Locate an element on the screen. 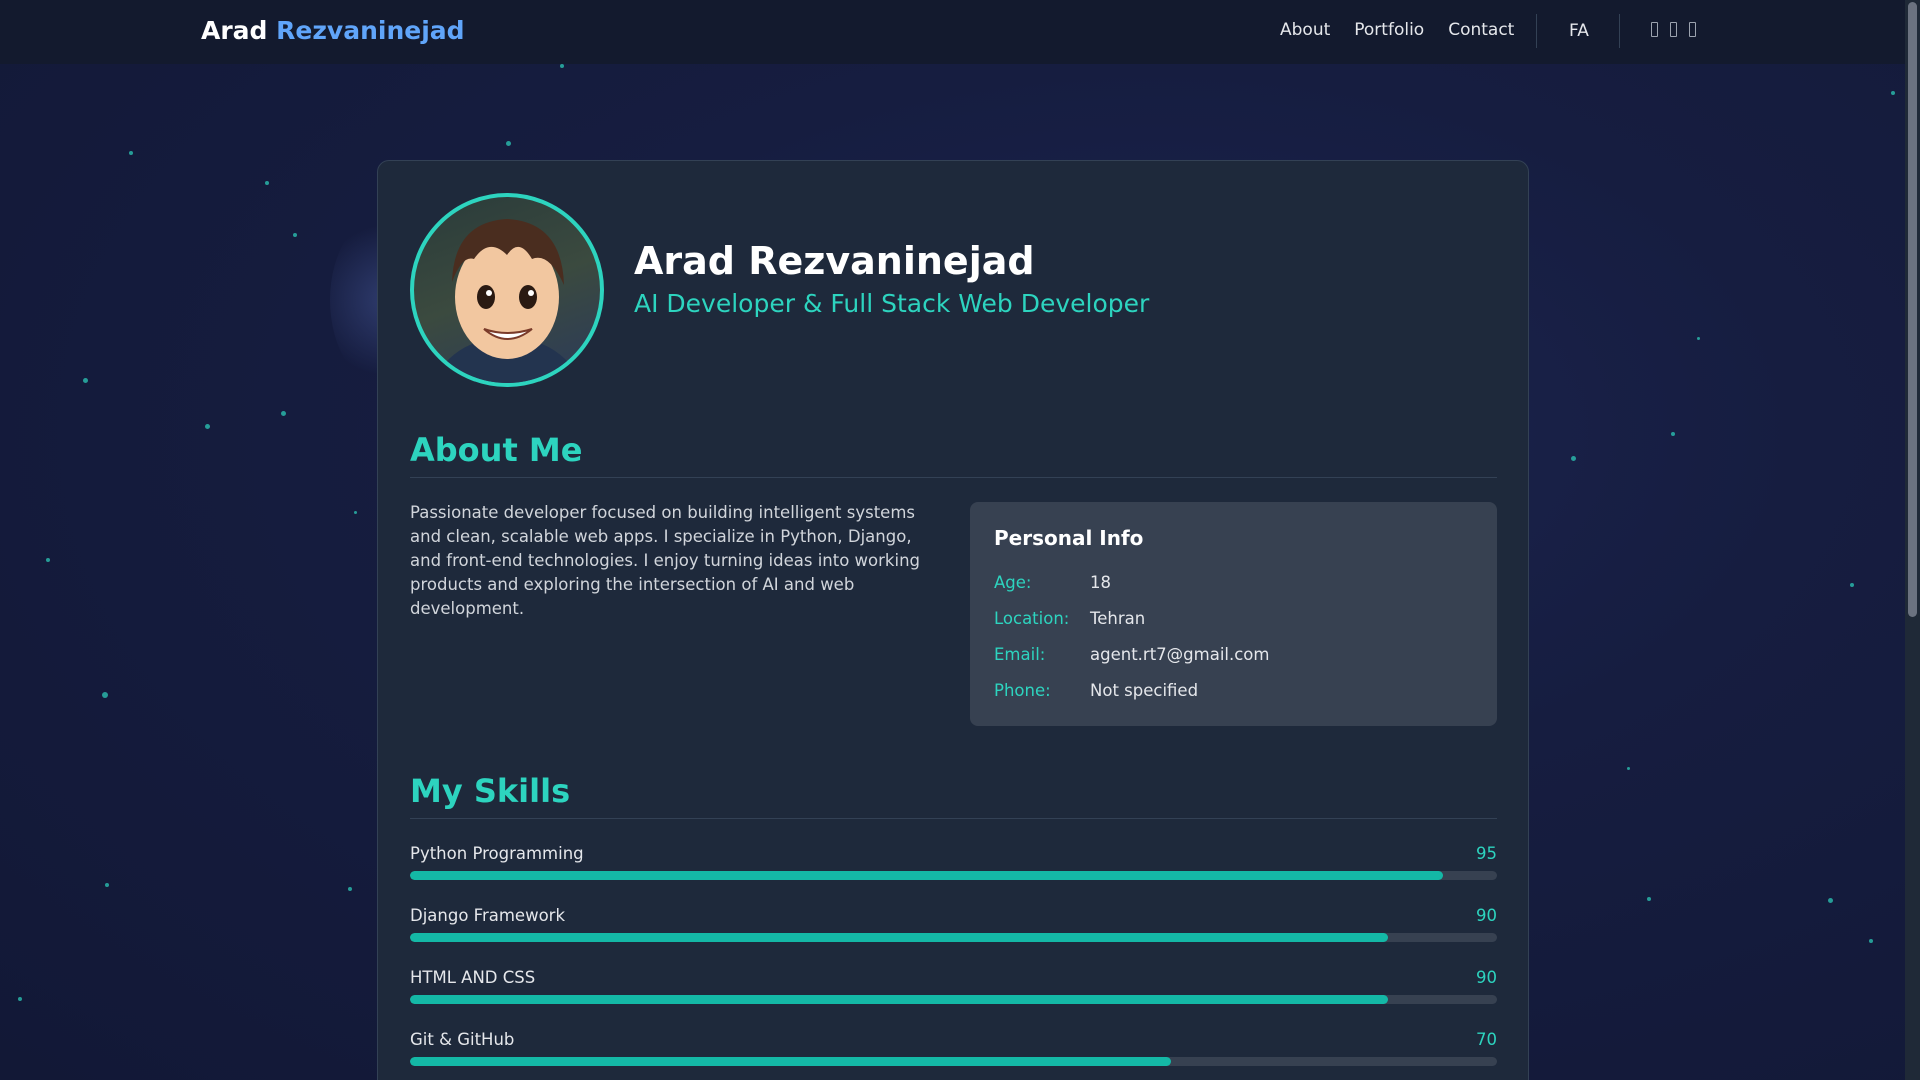 This screenshot has width=1920, height=1080. skill-html-css: HTML AND CSS 90 is located at coordinates (953, 986).